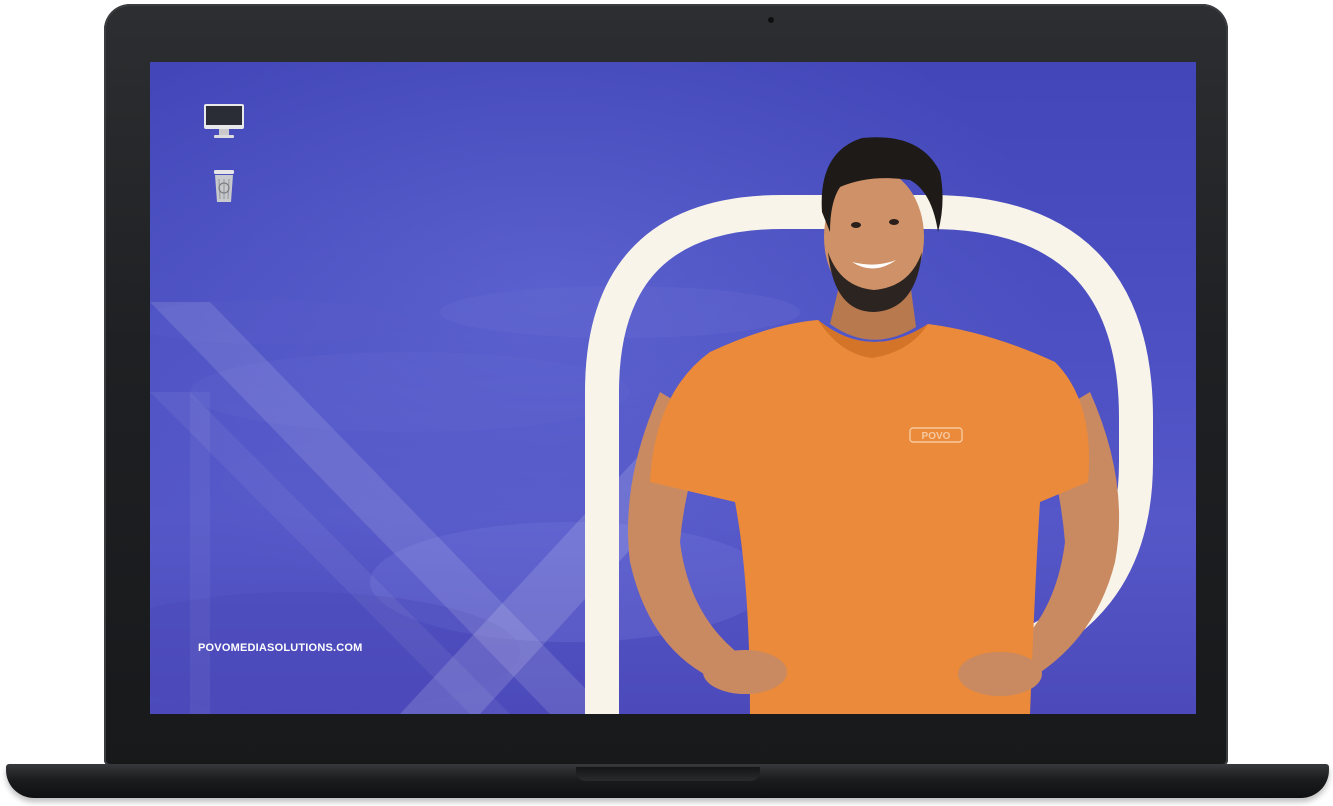  Describe the element at coordinates (771, 20) in the screenshot. I see `webcam` at that location.